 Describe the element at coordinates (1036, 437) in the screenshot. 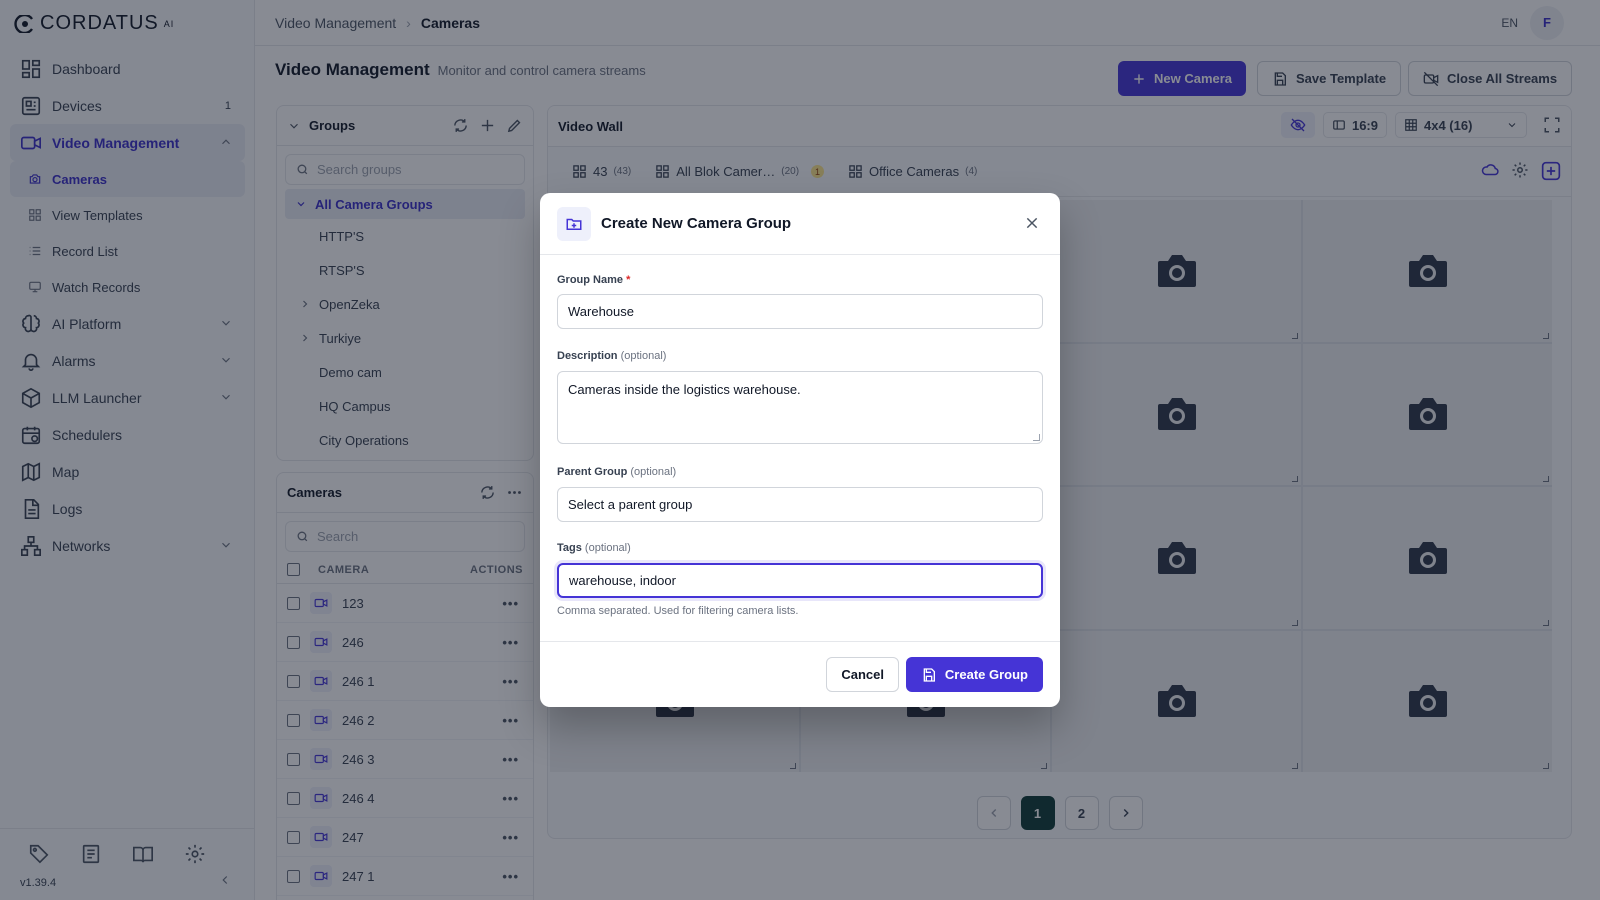

I see `resize-handle` at that location.